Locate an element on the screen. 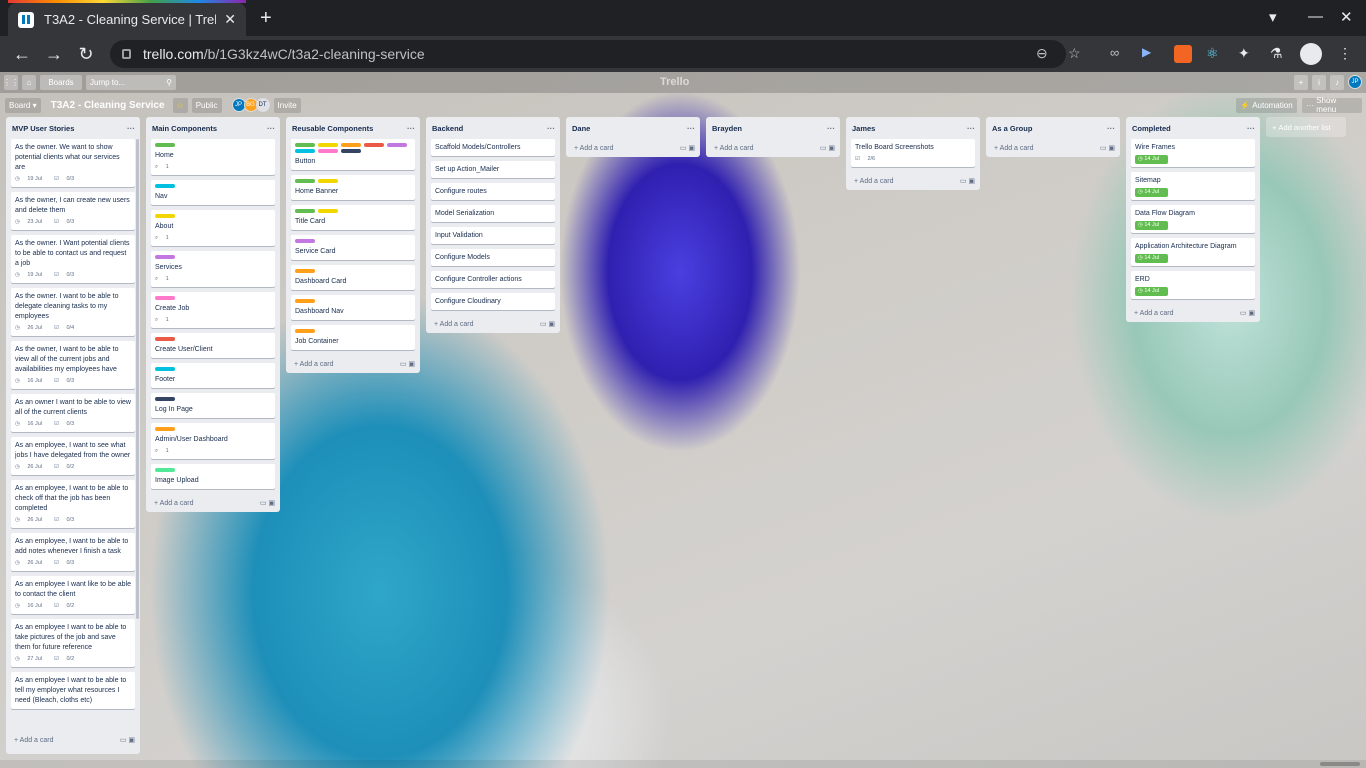  card: Services ⌕ 1 is located at coordinates (213, 269).